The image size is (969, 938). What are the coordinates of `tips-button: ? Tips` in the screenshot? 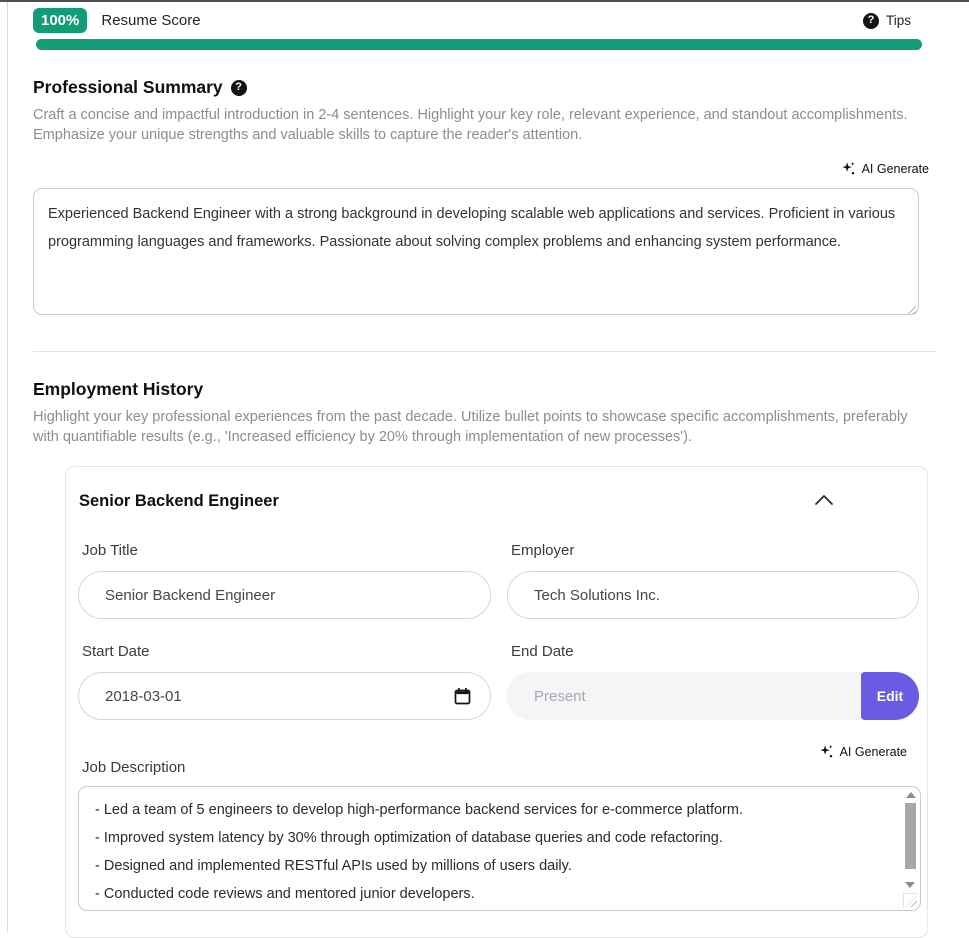 It's located at (887, 21).